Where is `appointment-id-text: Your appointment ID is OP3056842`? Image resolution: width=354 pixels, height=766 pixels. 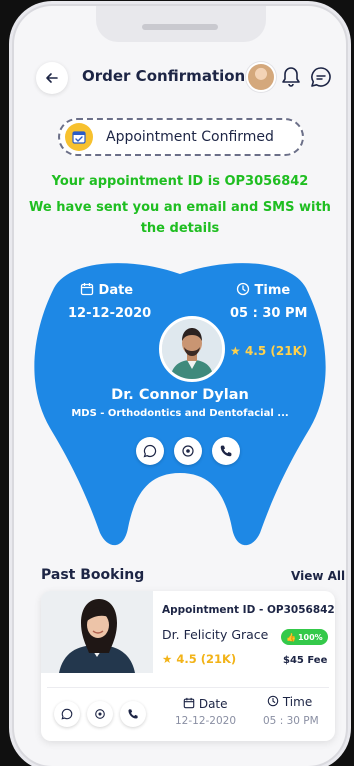
appointment-id-text: Your appointment ID is OP3056842 is located at coordinates (180, 181).